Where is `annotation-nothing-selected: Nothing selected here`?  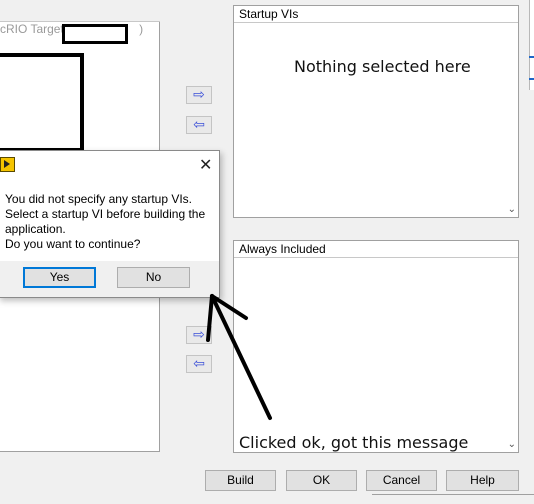 annotation-nothing-selected: Nothing selected here is located at coordinates (382, 66).